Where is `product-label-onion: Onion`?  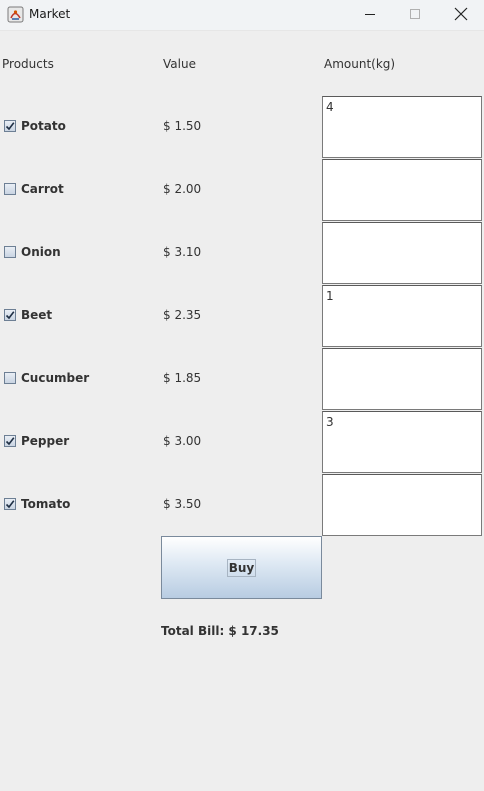 product-label-onion: Onion is located at coordinates (41, 252).